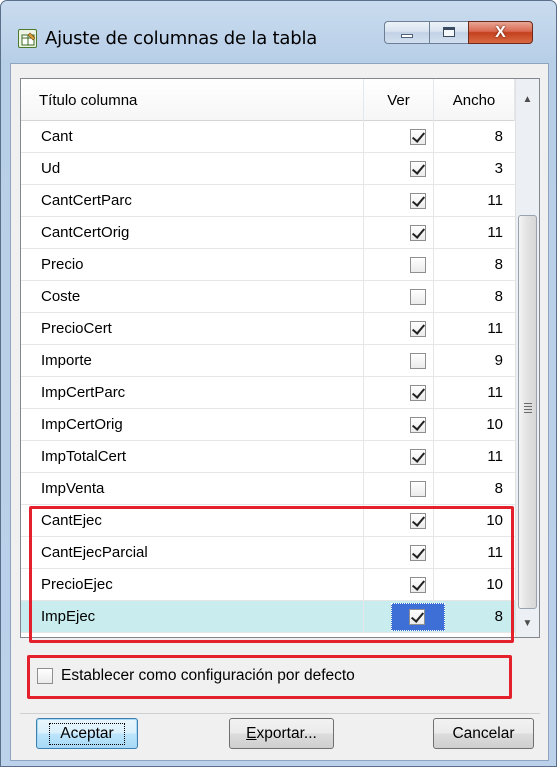 This screenshot has width=557, height=767. I want to click on column-title-cell: Cant, so click(192, 137).